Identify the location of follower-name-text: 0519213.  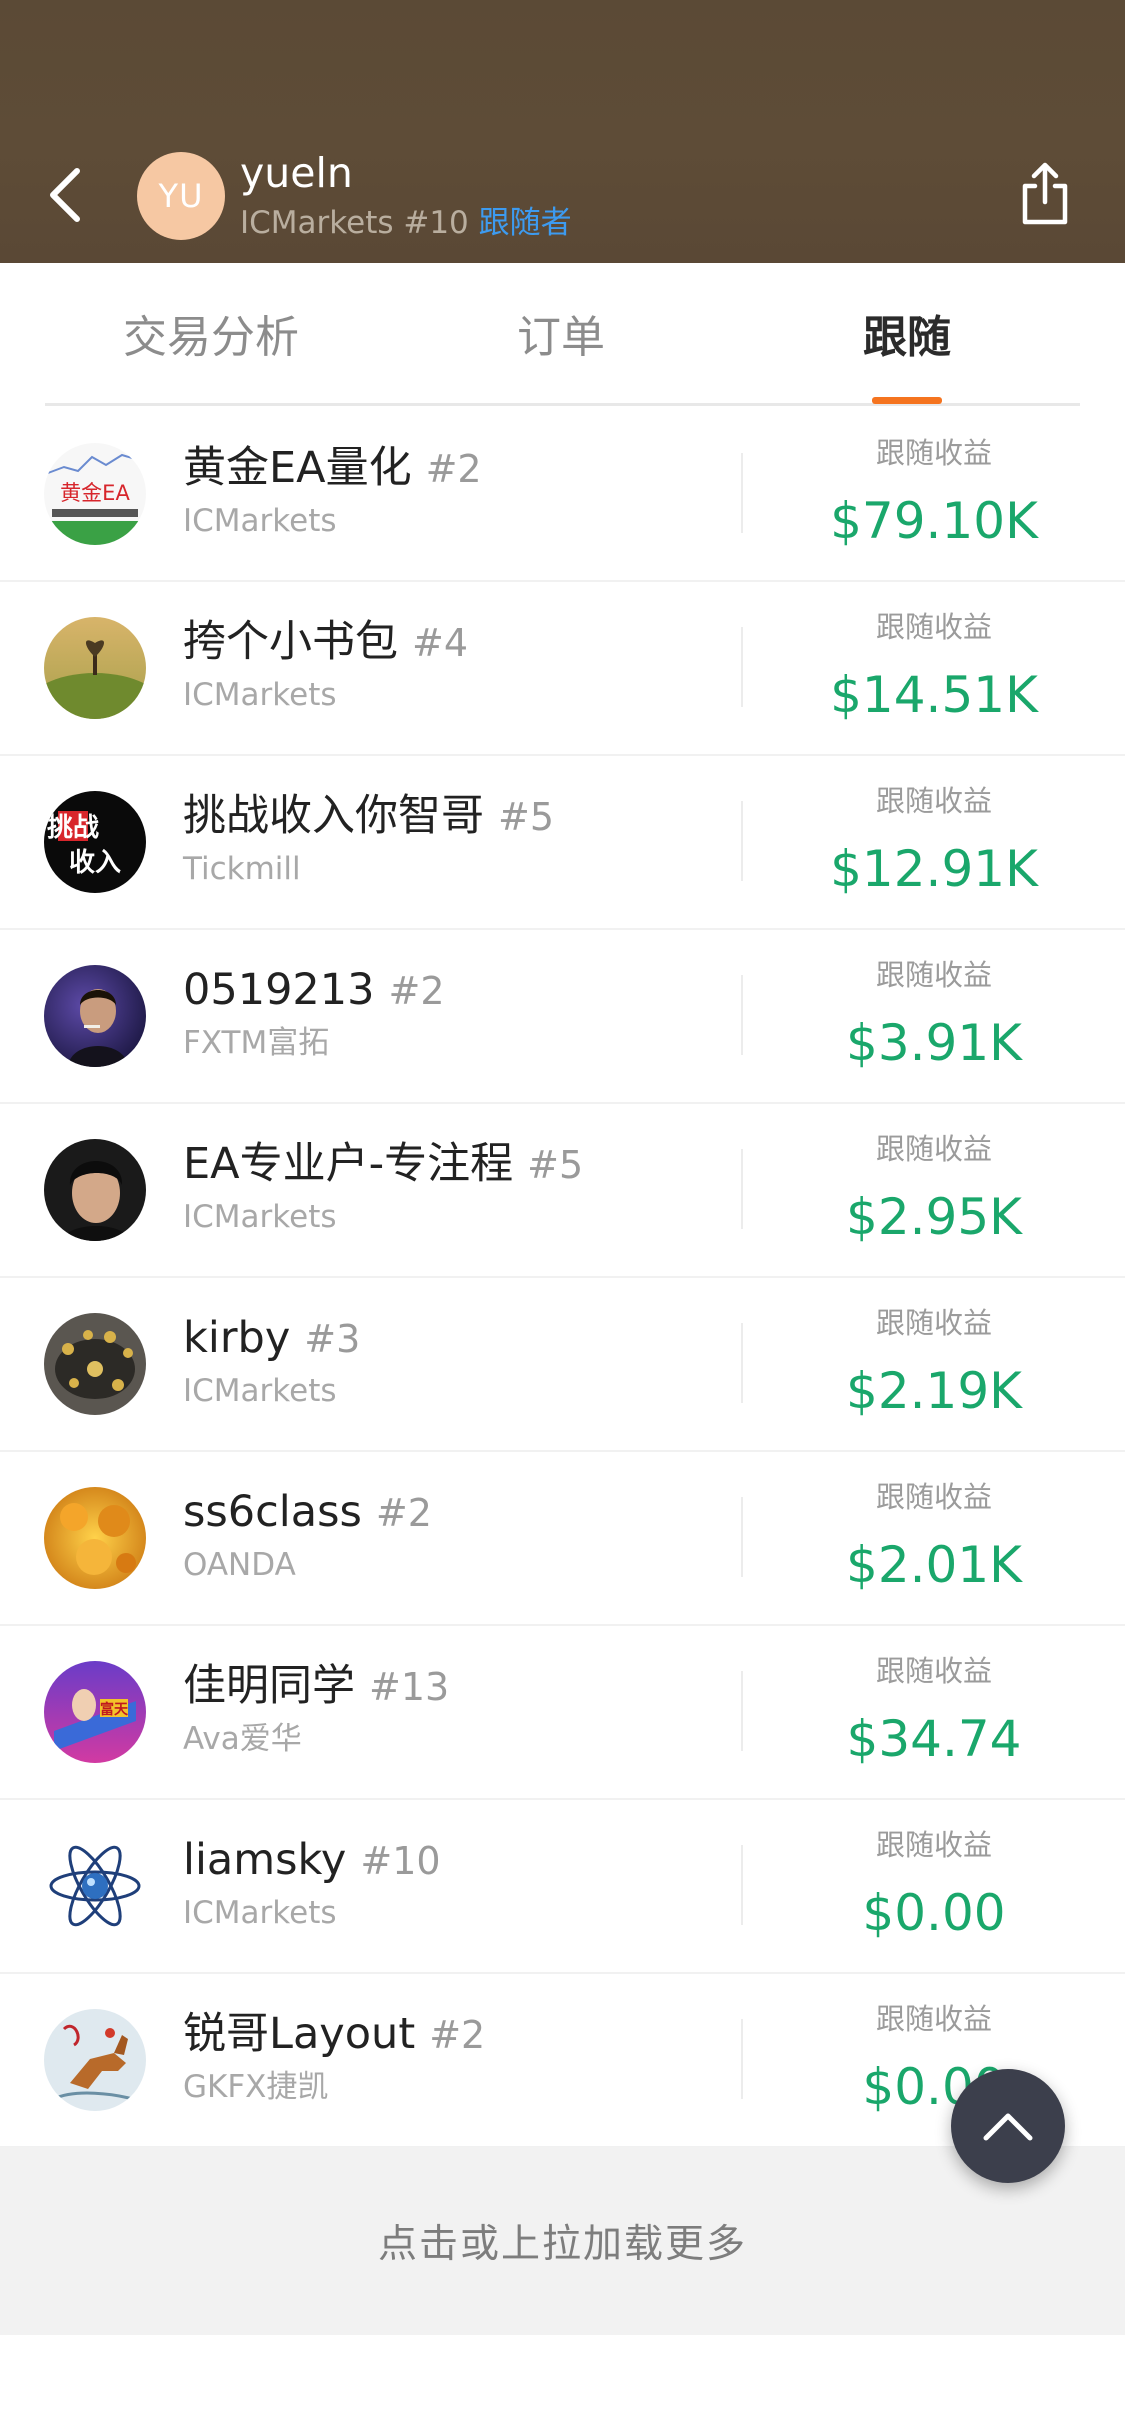
(279, 990).